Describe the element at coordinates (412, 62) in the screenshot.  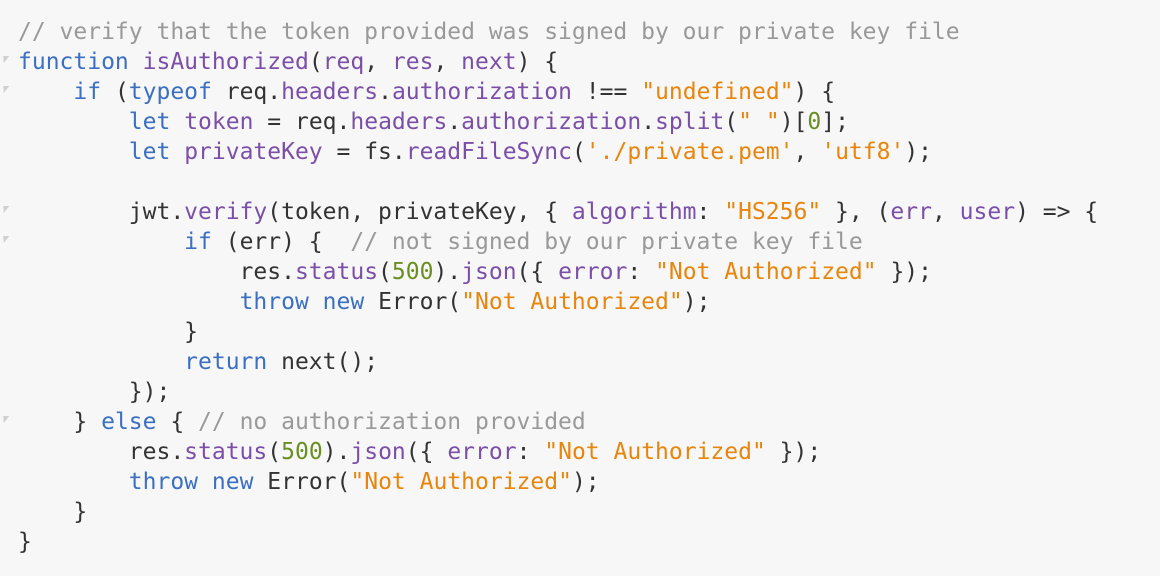
I see `code-token-identifier: res` at that location.